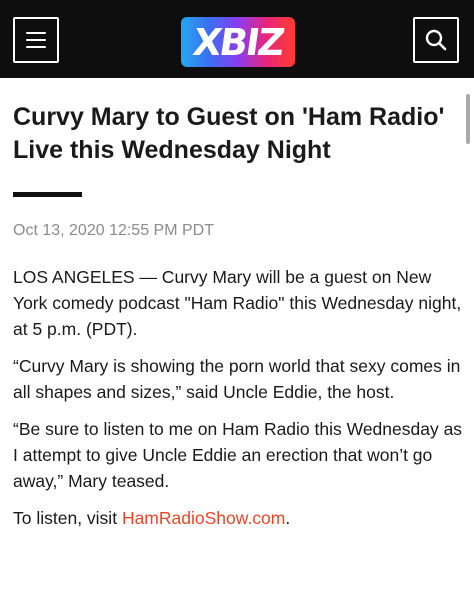 The image size is (474, 592). I want to click on menu-button, so click(36, 40).